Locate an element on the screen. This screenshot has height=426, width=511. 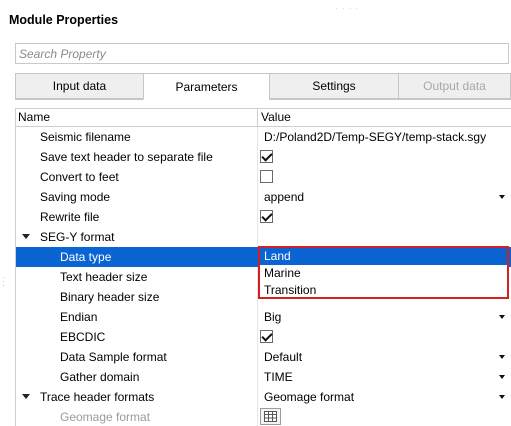
row-label: Save text header to separate file is located at coordinates (126, 157).